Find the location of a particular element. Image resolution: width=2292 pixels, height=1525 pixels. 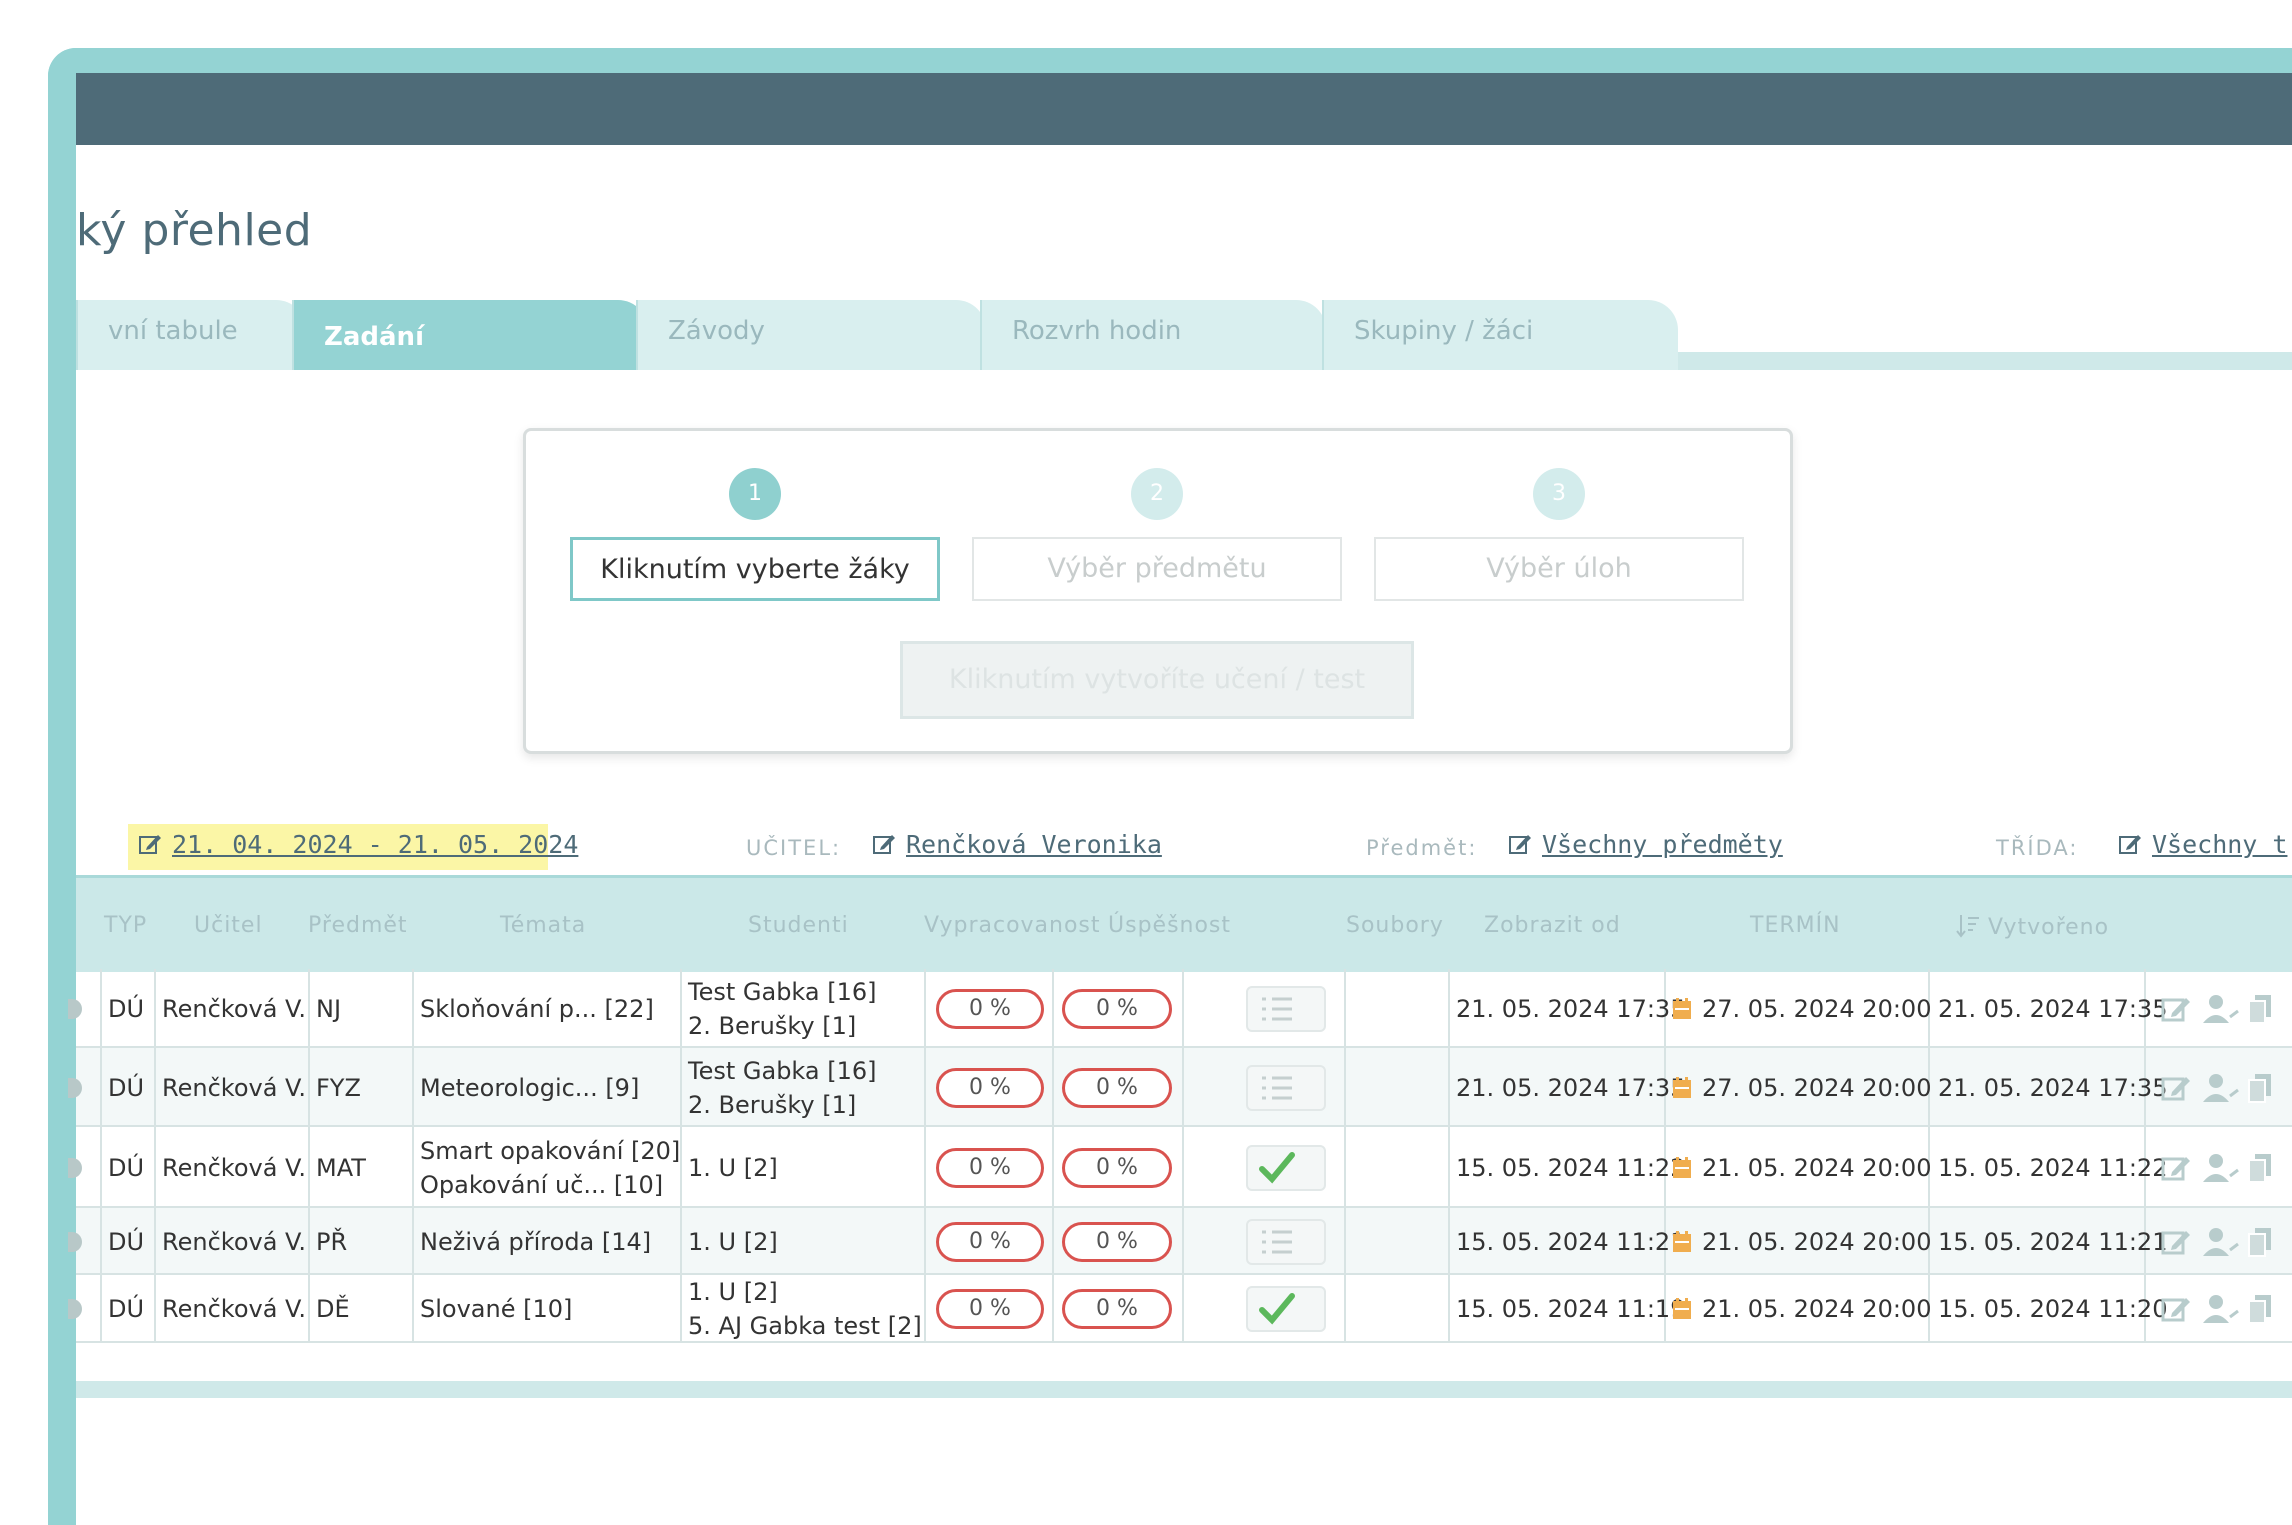

cell-student-group: 2. Berušky [1] is located at coordinates (772, 1104).